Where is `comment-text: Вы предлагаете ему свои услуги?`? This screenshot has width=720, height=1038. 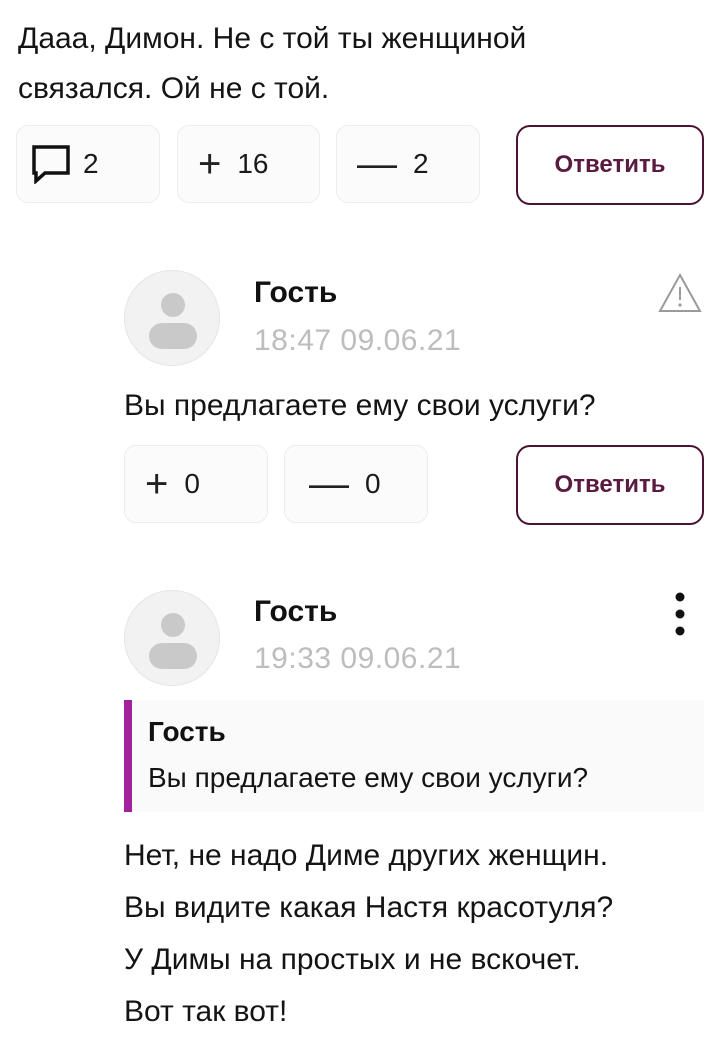 comment-text: Вы предлагаете ему свои услуги? is located at coordinates (360, 405).